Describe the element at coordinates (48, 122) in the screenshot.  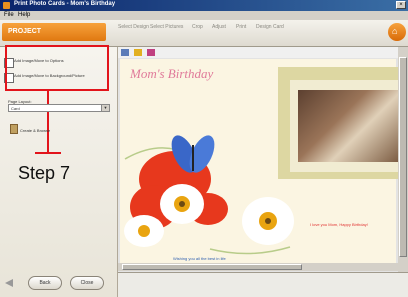
I see `annotation-line-vertical` at that location.